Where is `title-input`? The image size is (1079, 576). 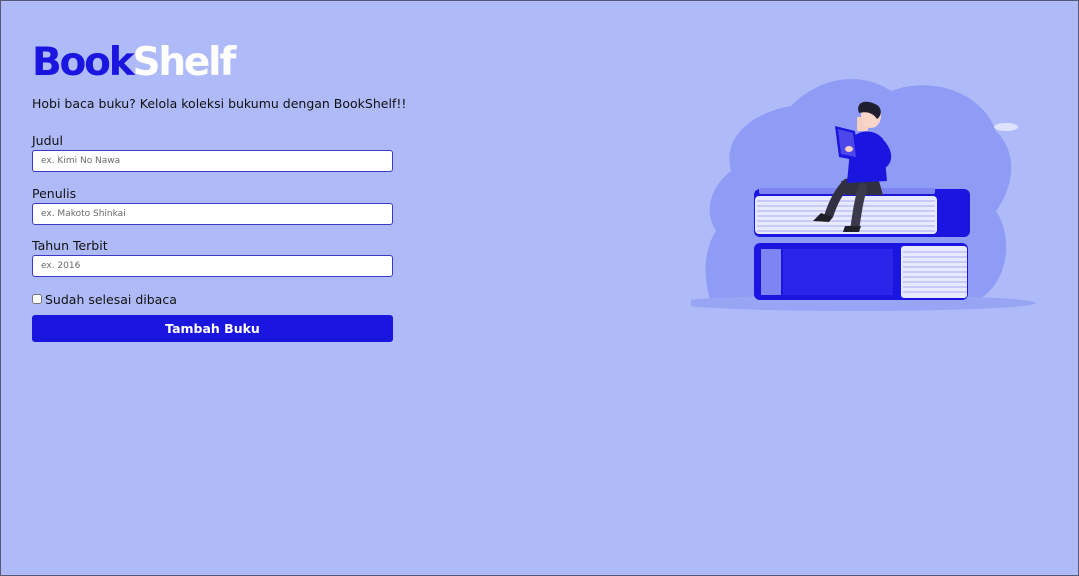
title-input is located at coordinates (212, 161).